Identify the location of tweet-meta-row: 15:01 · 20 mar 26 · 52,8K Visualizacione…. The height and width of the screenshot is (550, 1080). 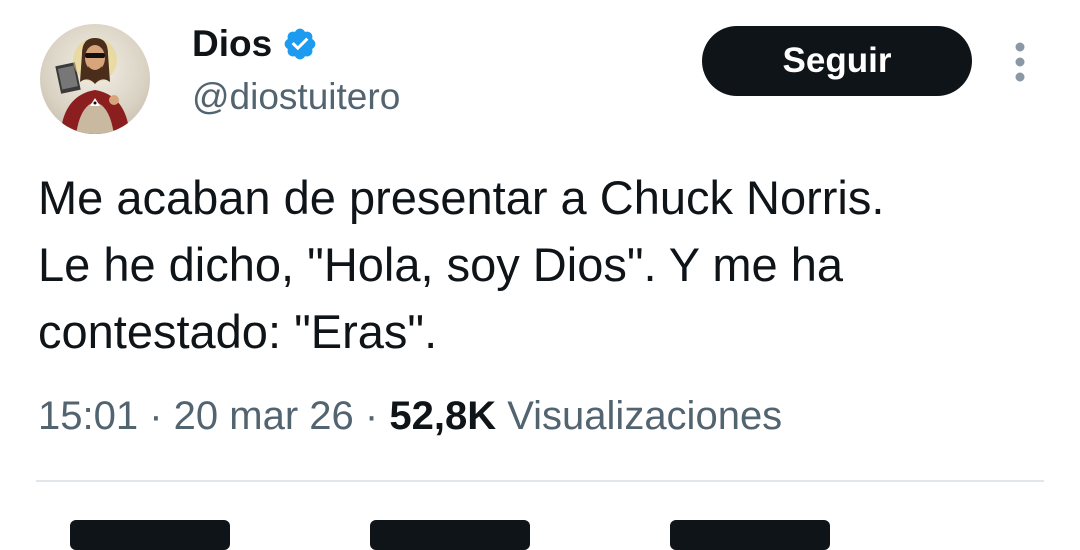
(410, 416).